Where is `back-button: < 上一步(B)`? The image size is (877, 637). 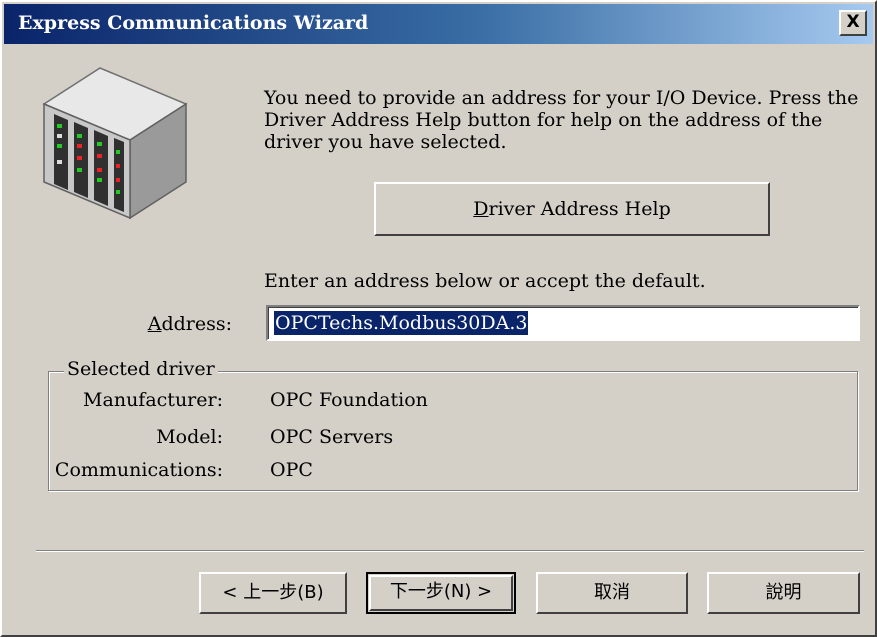
back-button: < 上一步(B) is located at coordinates (273, 593).